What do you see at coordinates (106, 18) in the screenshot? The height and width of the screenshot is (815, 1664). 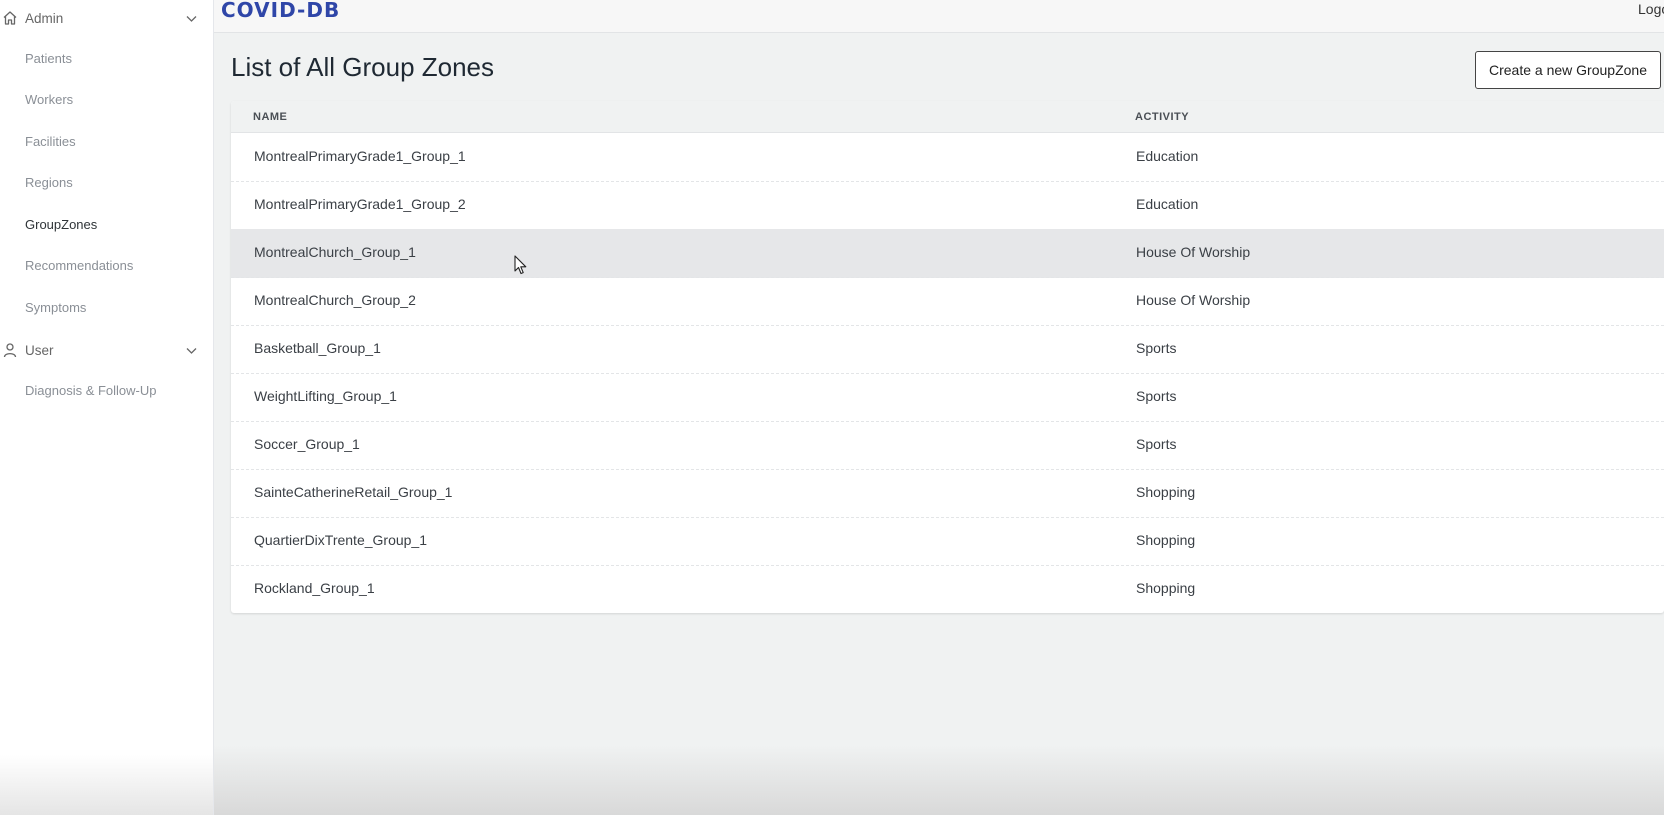 I see `sidebar-group-admin: Admin` at bounding box center [106, 18].